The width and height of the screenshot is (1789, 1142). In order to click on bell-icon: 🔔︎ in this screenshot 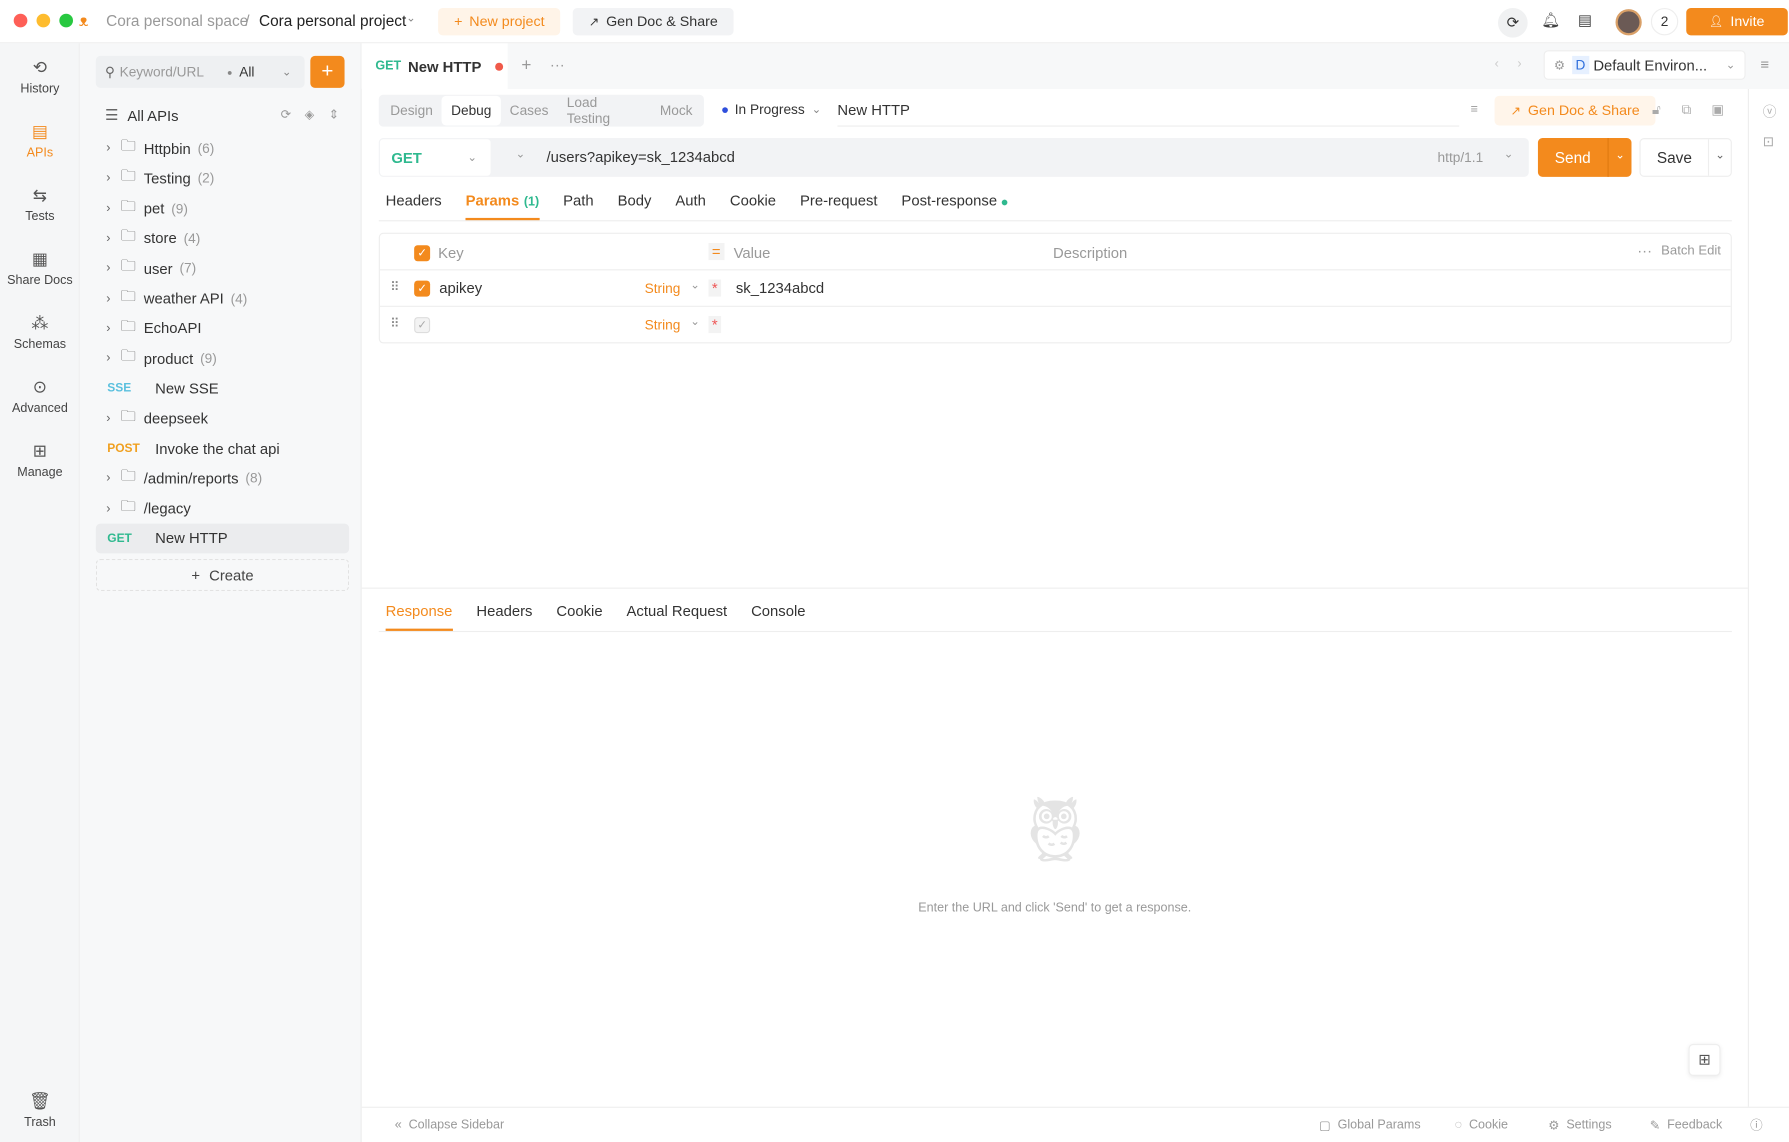, I will do `click(1550, 20)`.